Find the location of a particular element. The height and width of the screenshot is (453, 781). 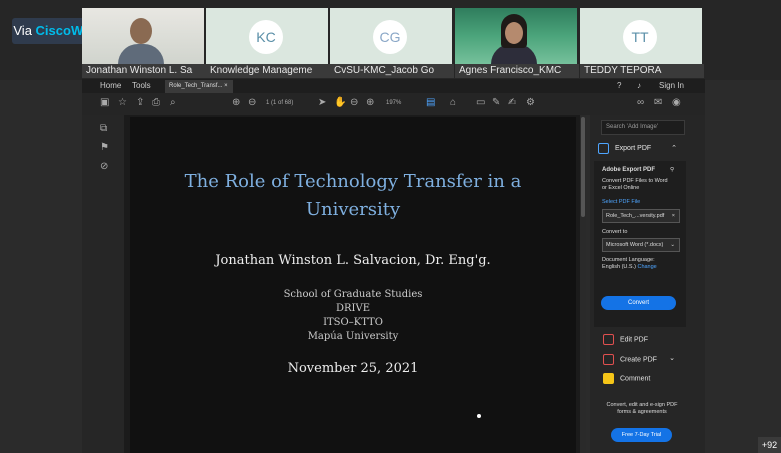

selected-file-field: Role_Tech_...versity.pdf × is located at coordinates (641, 216).